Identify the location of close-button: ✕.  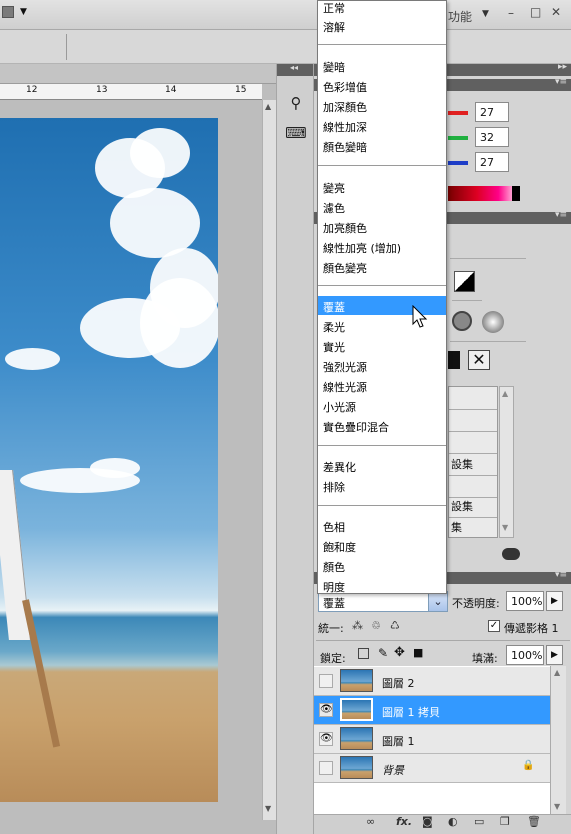
(556, 12).